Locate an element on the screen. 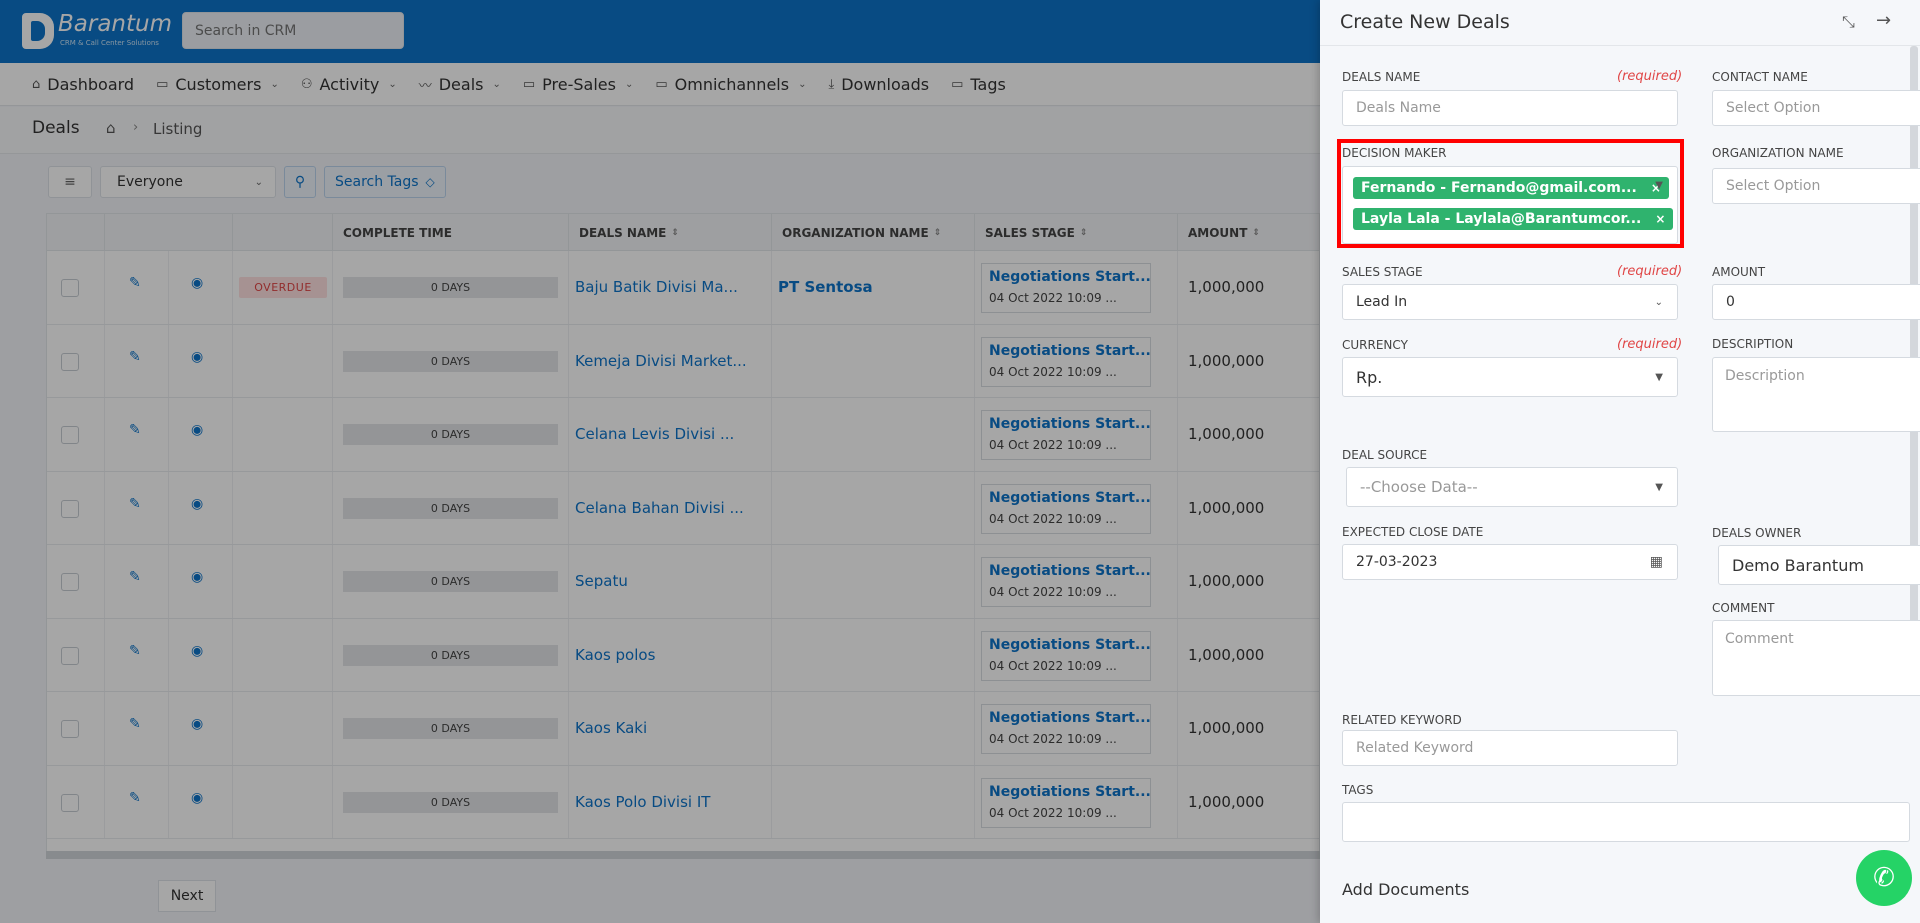  whatsapp-icon: ✆ is located at coordinates (1884, 878).